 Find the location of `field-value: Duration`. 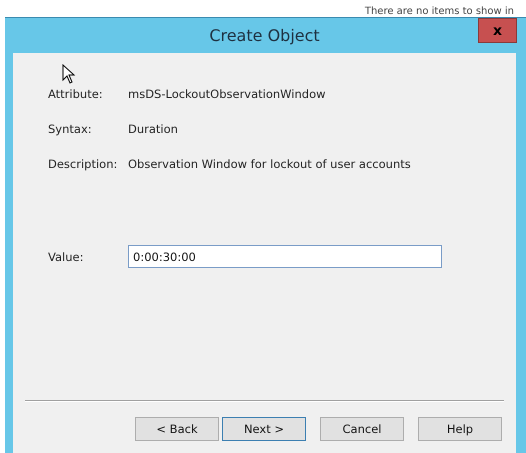

field-value: Duration is located at coordinates (153, 129).